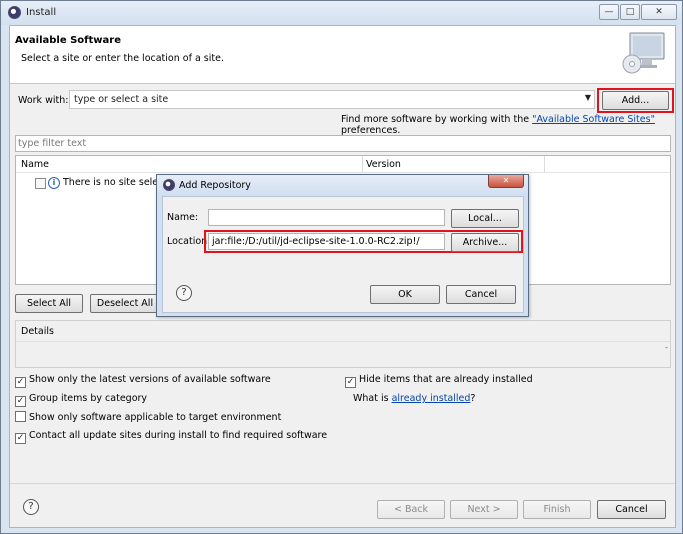 This screenshot has width=683, height=534. I want to click on option-group-by-category: ✓ Group items by category, so click(81, 400).